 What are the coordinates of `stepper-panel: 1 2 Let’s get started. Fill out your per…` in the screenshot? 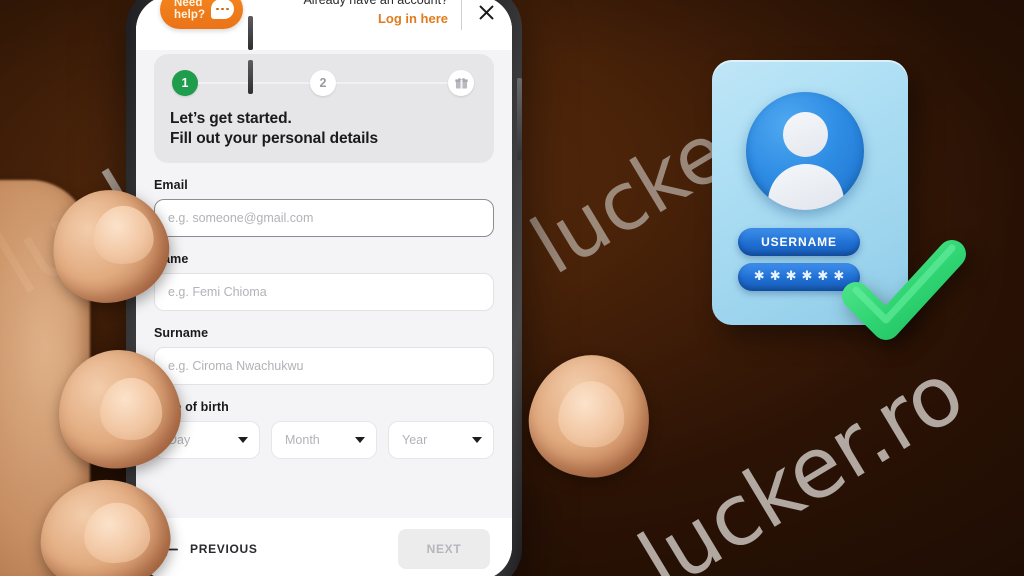 It's located at (324, 108).